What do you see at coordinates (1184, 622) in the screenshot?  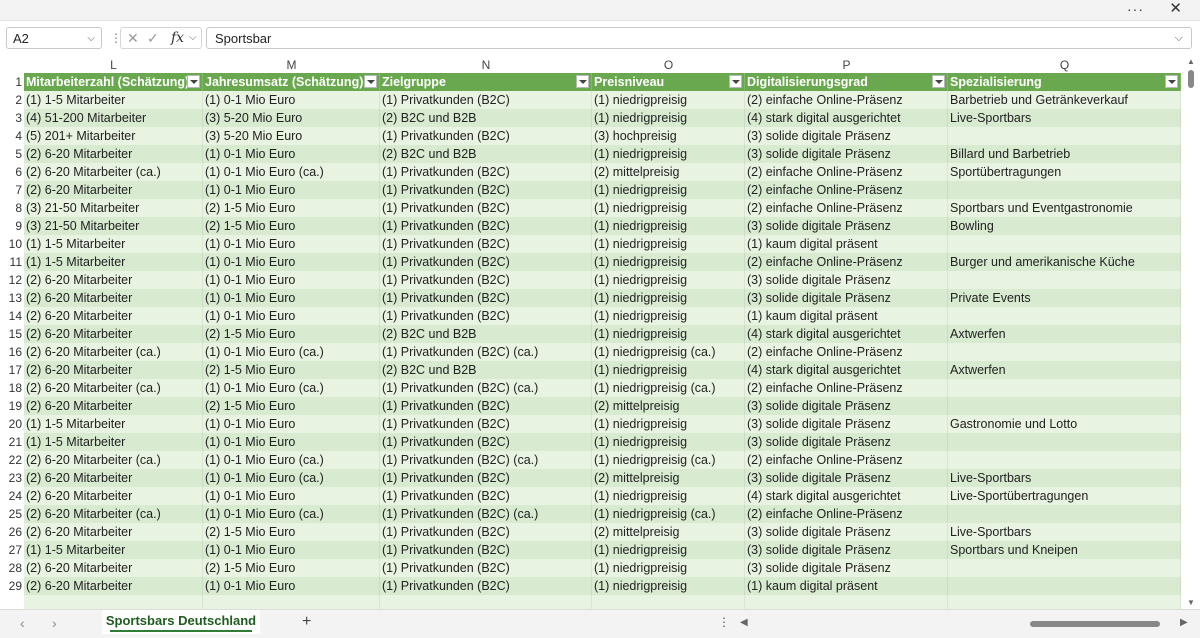 I see `scroll-right-icon: ▶` at bounding box center [1184, 622].